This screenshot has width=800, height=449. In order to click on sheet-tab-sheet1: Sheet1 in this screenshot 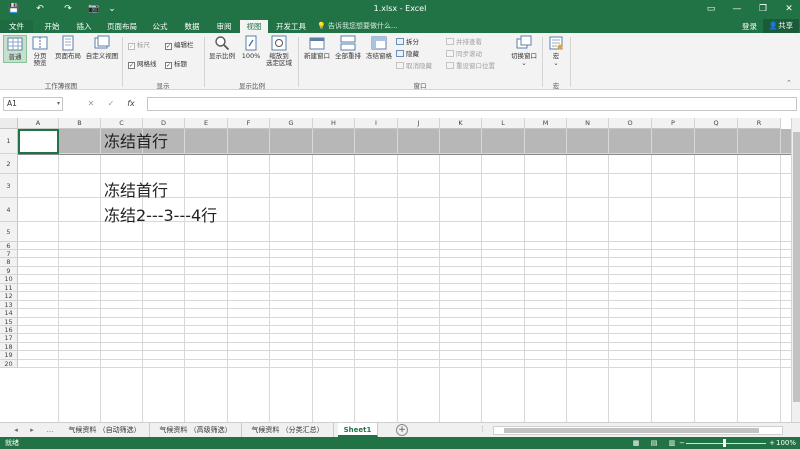, I will do `click(358, 430)`.